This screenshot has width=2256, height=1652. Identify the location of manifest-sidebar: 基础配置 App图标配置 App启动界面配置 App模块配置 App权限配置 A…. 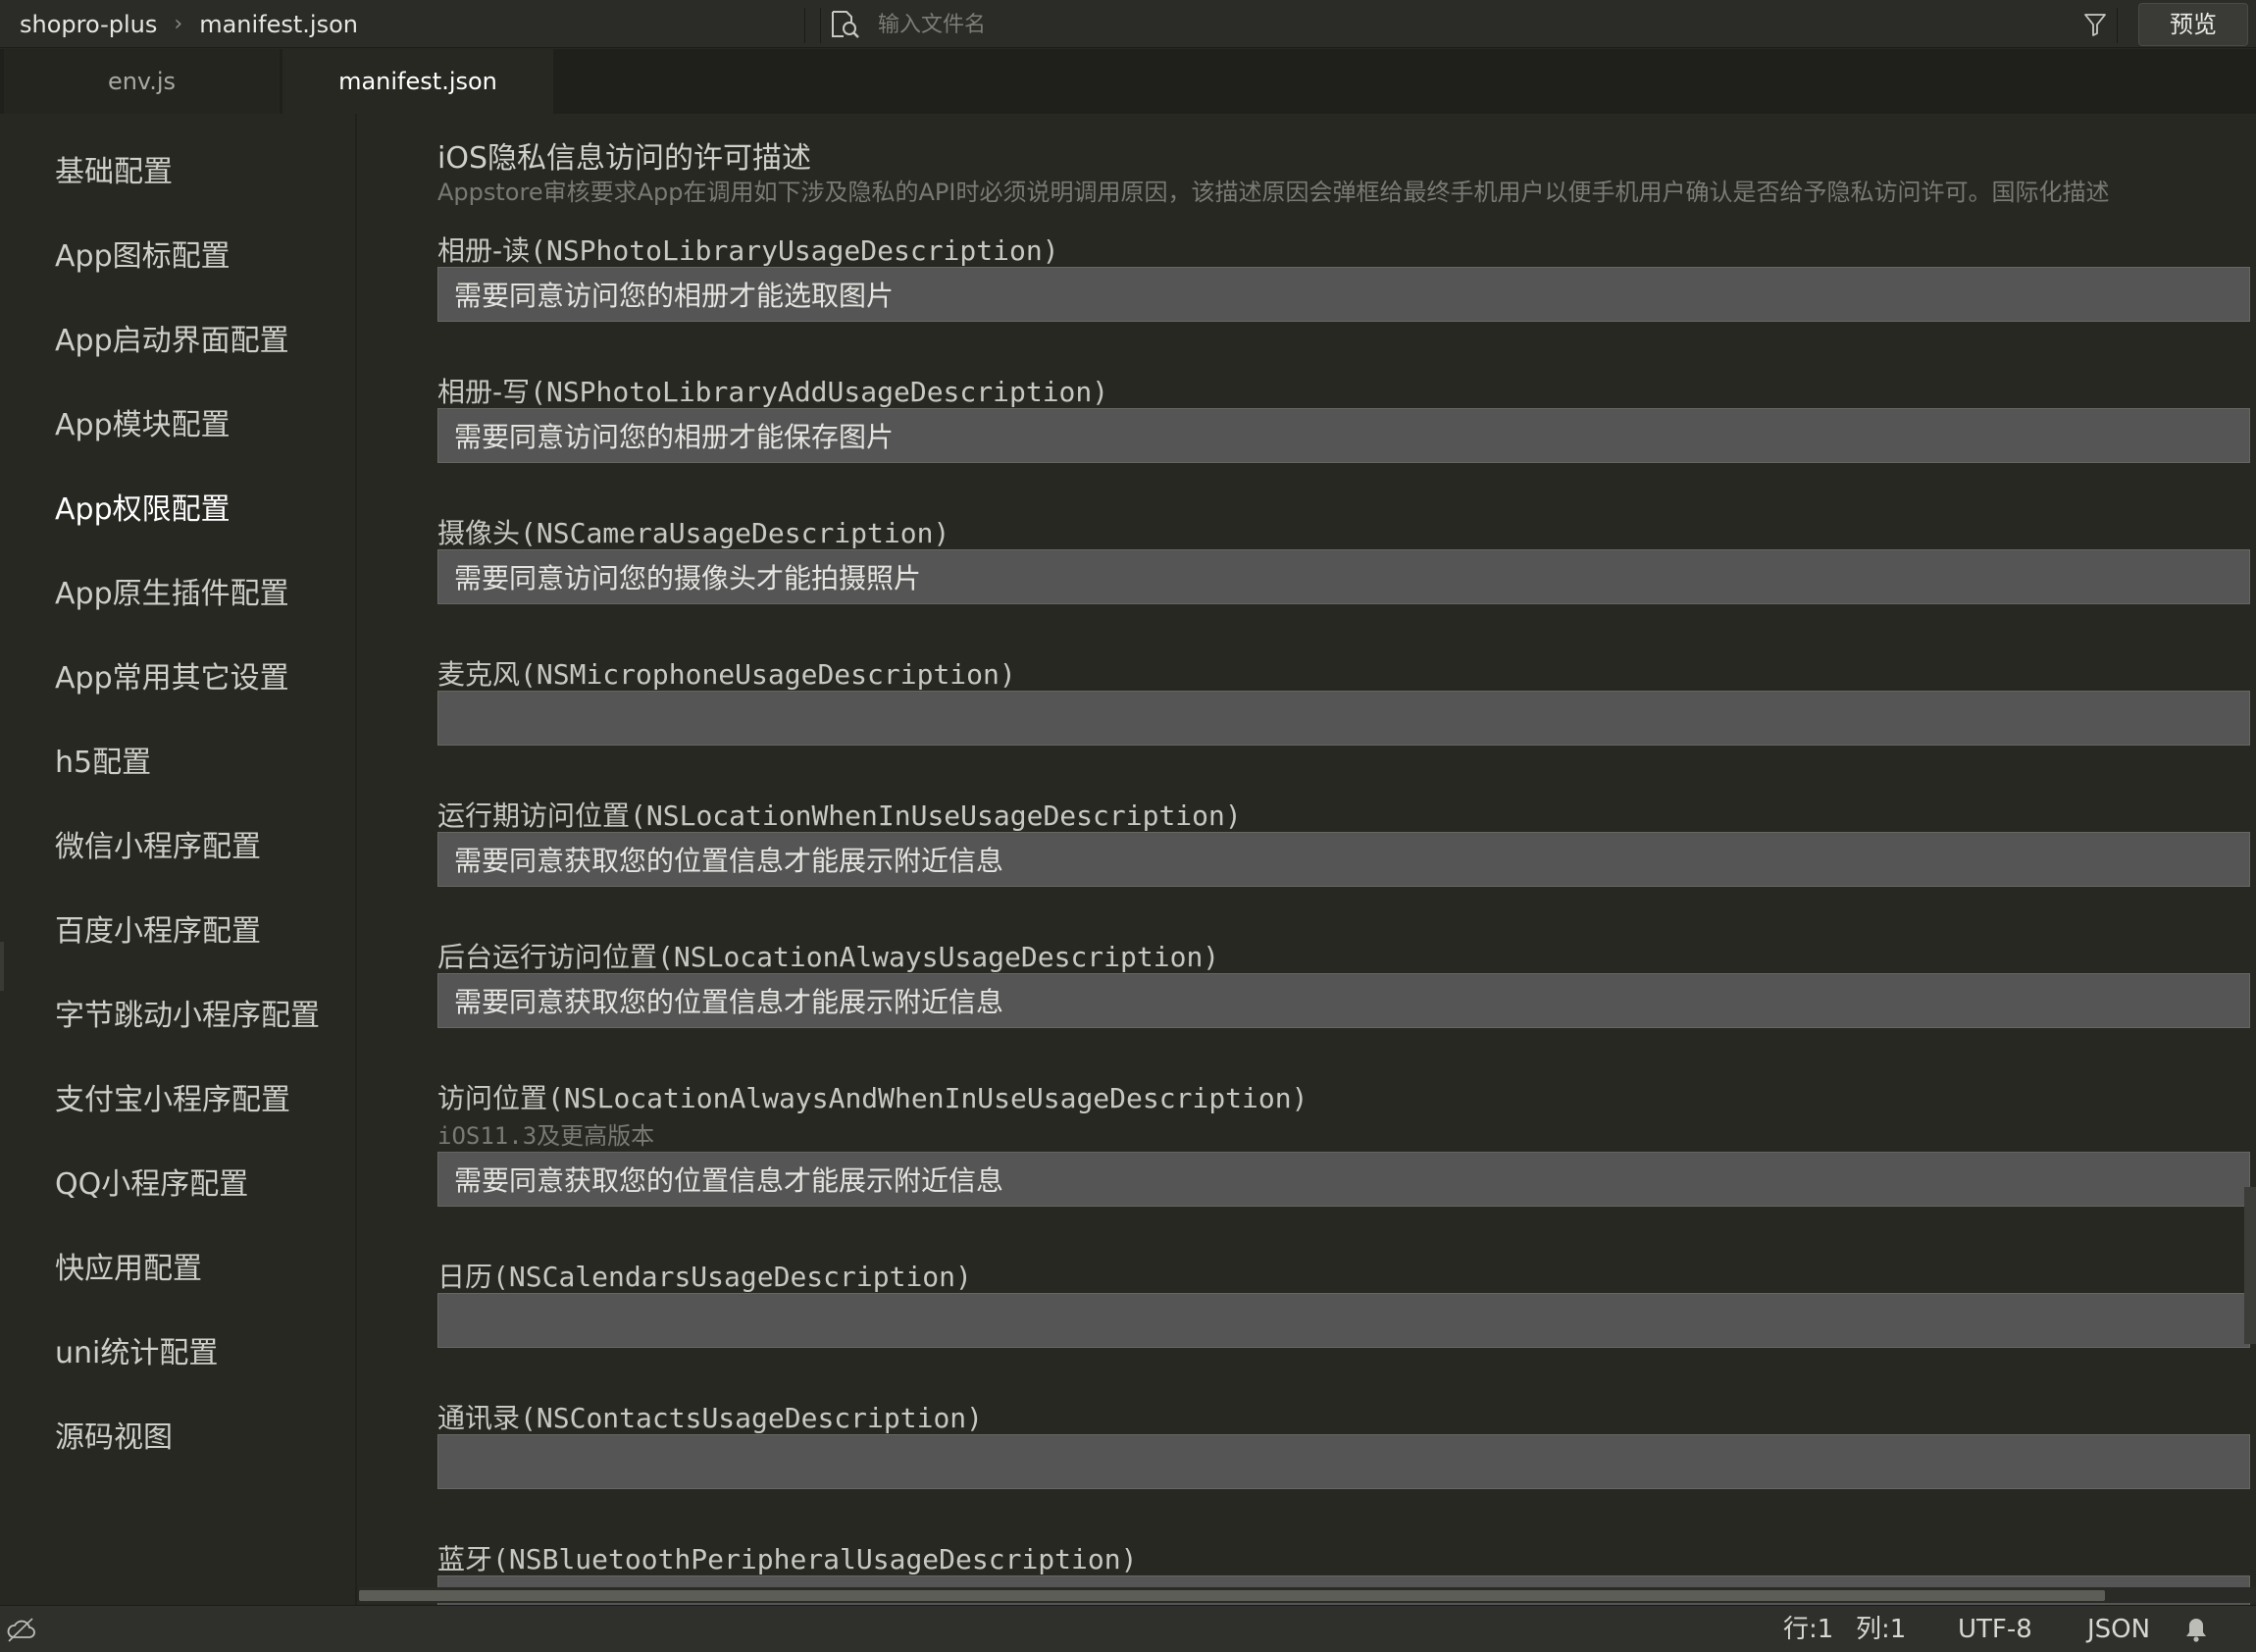
(180, 860).